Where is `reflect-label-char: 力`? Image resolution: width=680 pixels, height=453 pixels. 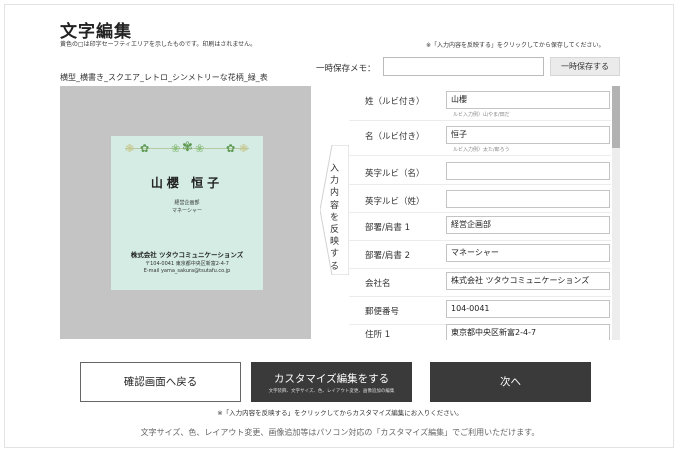 reflect-label-char: 力 is located at coordinates (334, 181).